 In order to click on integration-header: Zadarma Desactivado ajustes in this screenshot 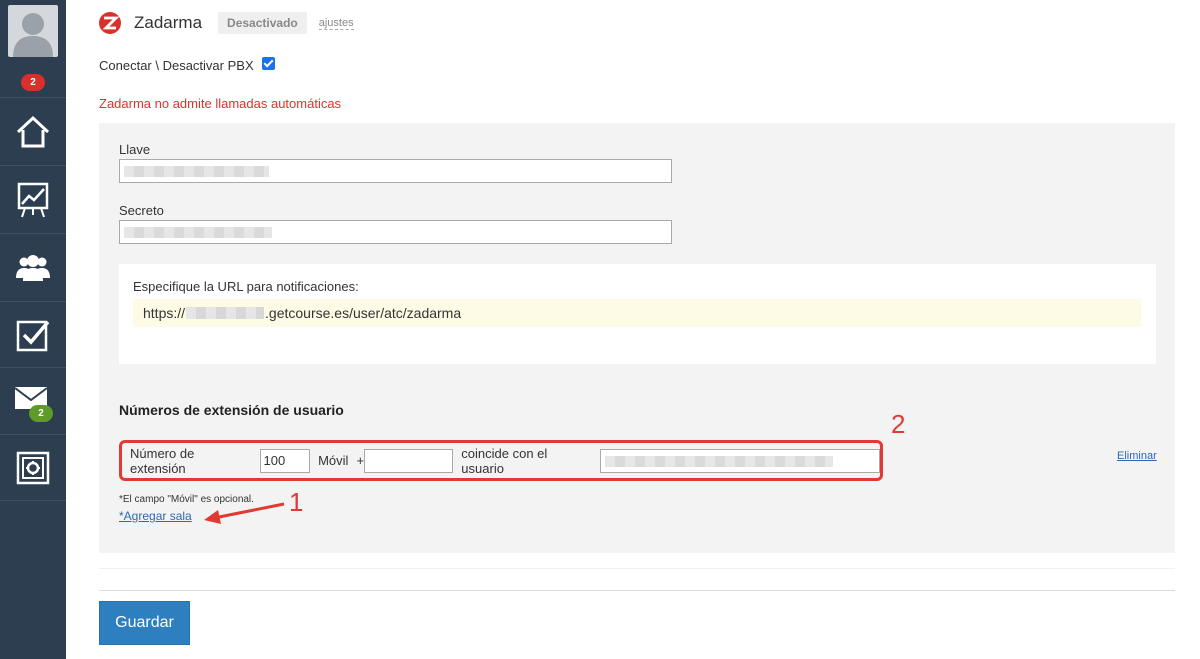, I will do `click(226, 23)`.